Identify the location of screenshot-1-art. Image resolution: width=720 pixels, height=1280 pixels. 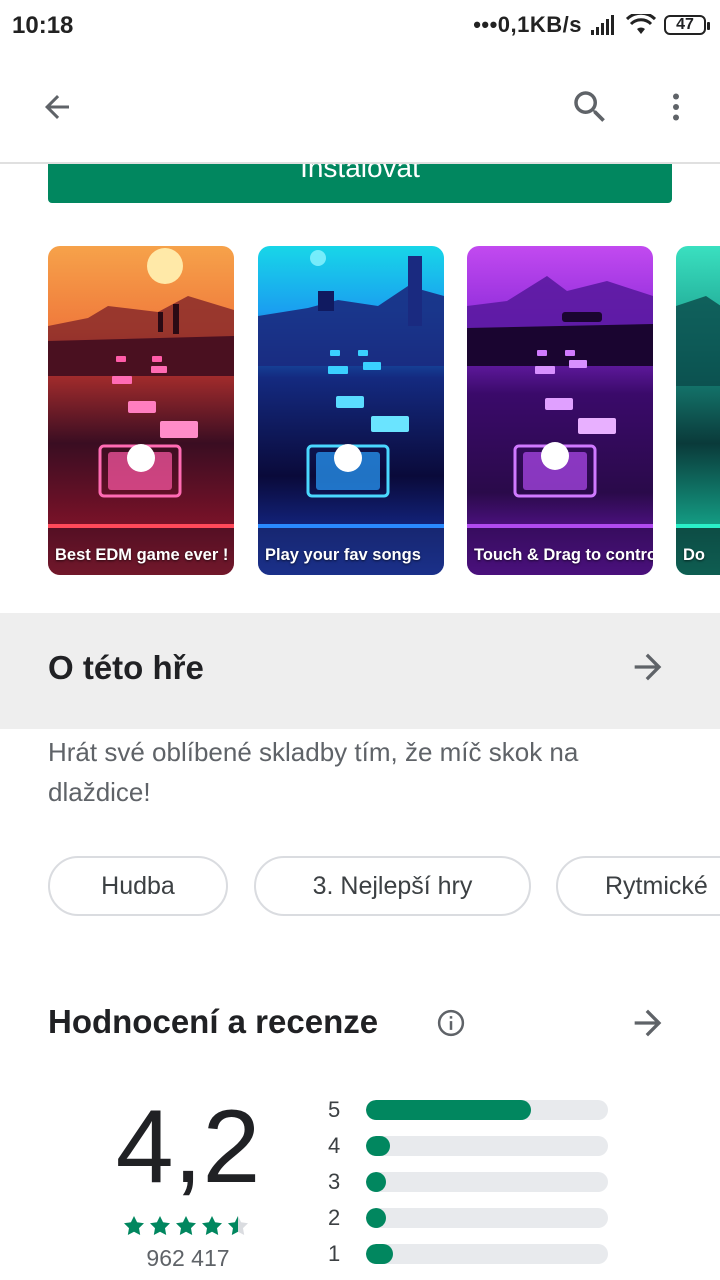
(141, 410).